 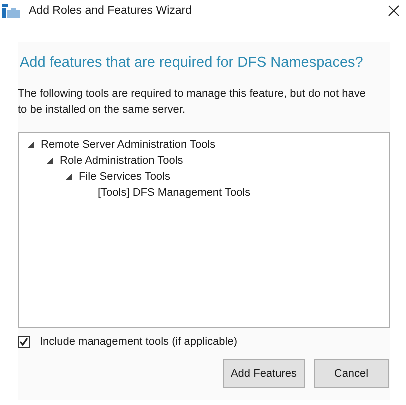 What do you see at coordinates (192, 63) in the screenshot?
I see `dialog-heading: Add features that are required for DFS Namespaces?` at bounding box center [192, 63].